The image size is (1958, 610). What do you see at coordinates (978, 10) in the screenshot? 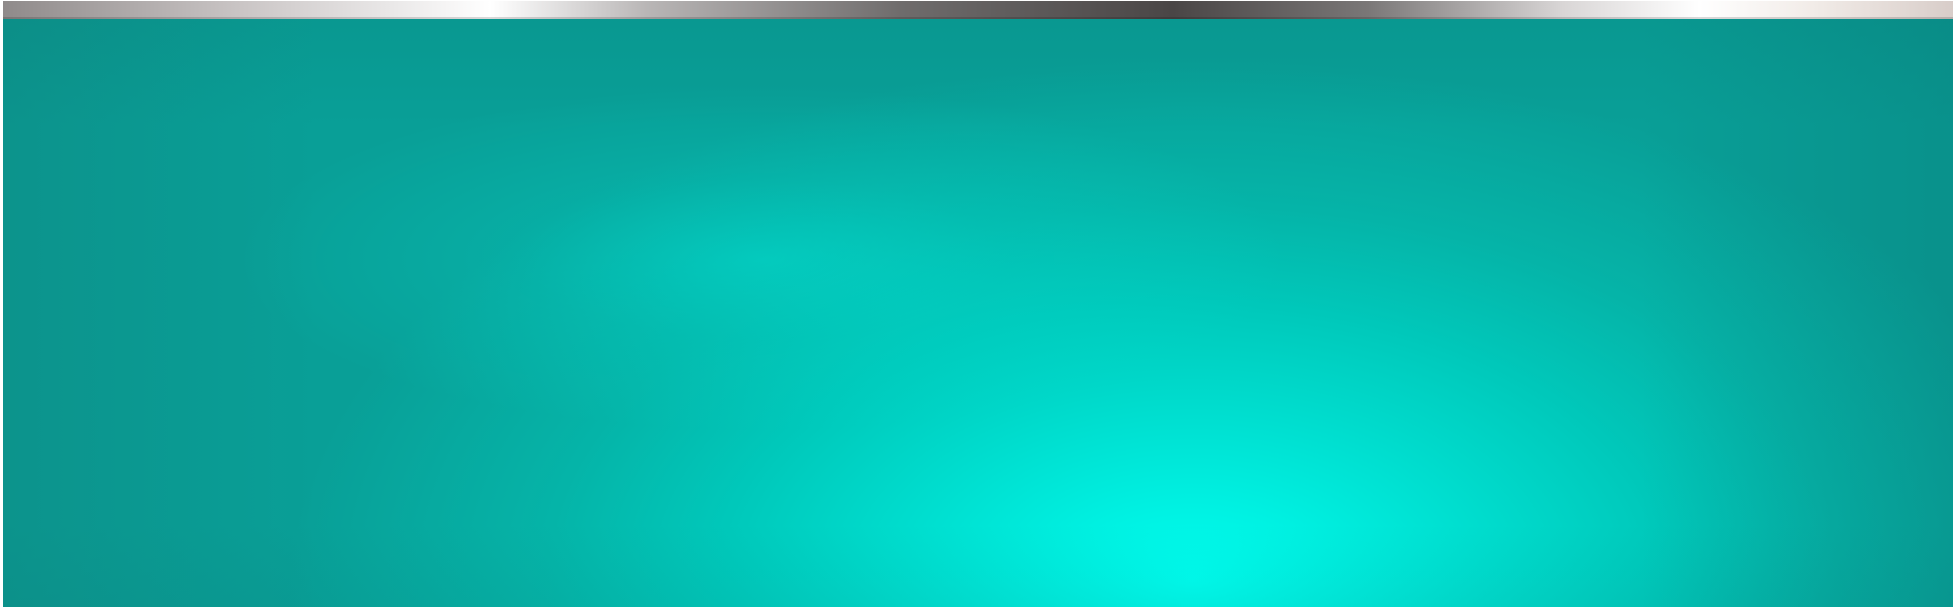
I see `metallic-top-bar` at bounding box center [978, 10].